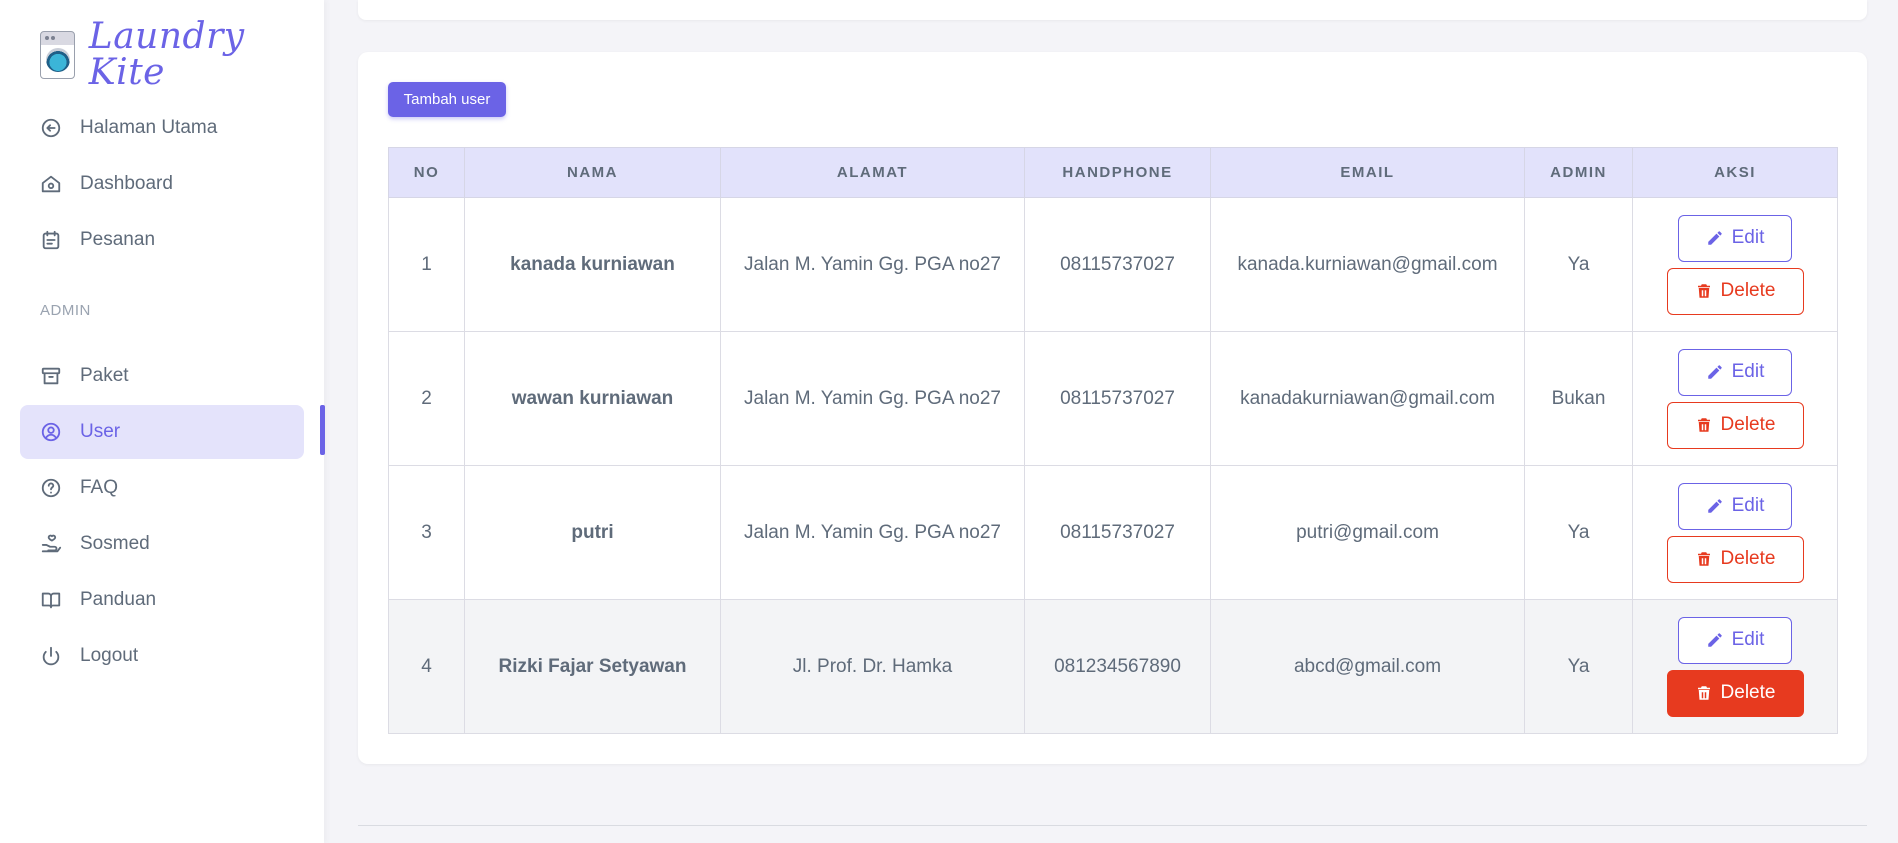 This screenshot has height=843, width=1898. Describe the element at coordinates (65, 310) in the screenshot. I see `section-label-admin: ADMIN` at that location.